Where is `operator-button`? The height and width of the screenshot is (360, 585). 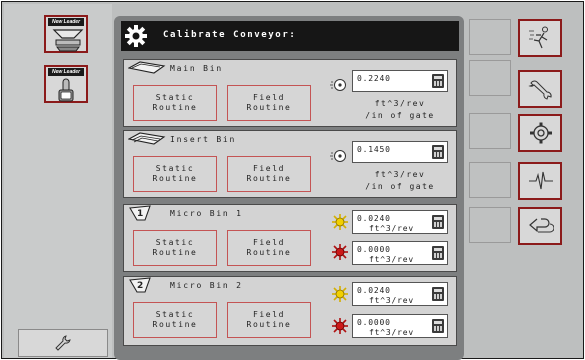
operator-button is located at coordinates (540, 38).